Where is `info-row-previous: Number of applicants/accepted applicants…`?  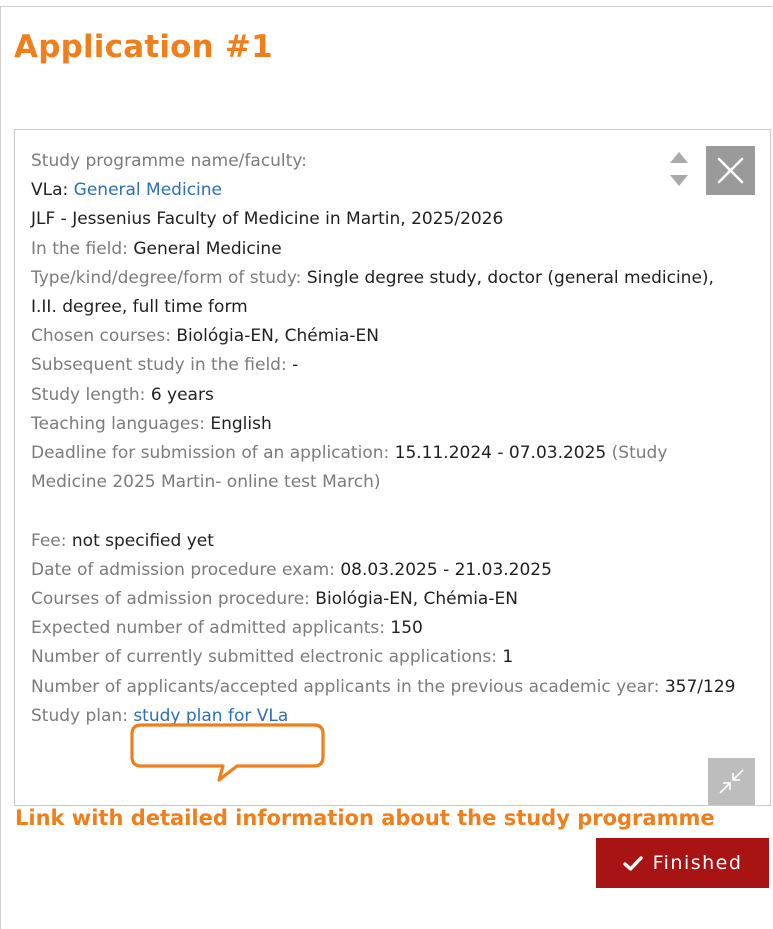
info-row-previous: Number of applicants/accepted applicants… is located at coordinates (387, 687).